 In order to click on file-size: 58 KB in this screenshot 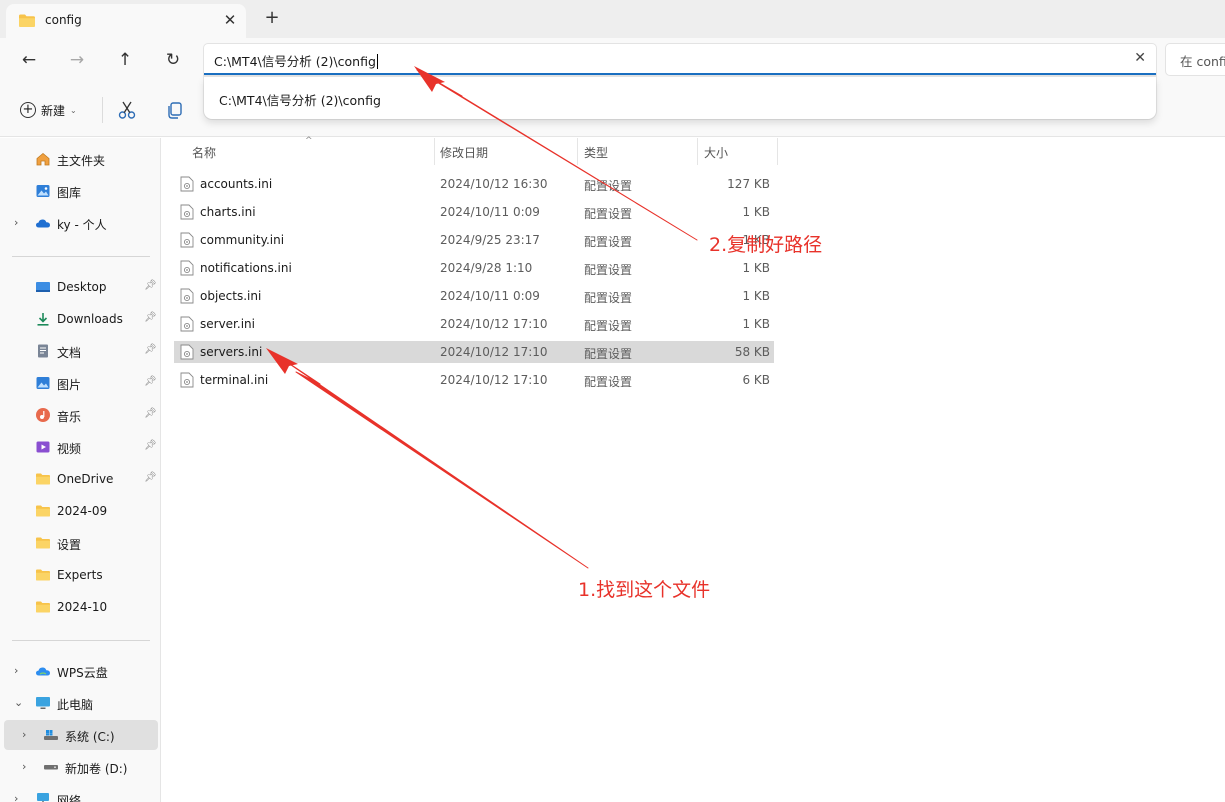, I will do `click(752, 352)`.